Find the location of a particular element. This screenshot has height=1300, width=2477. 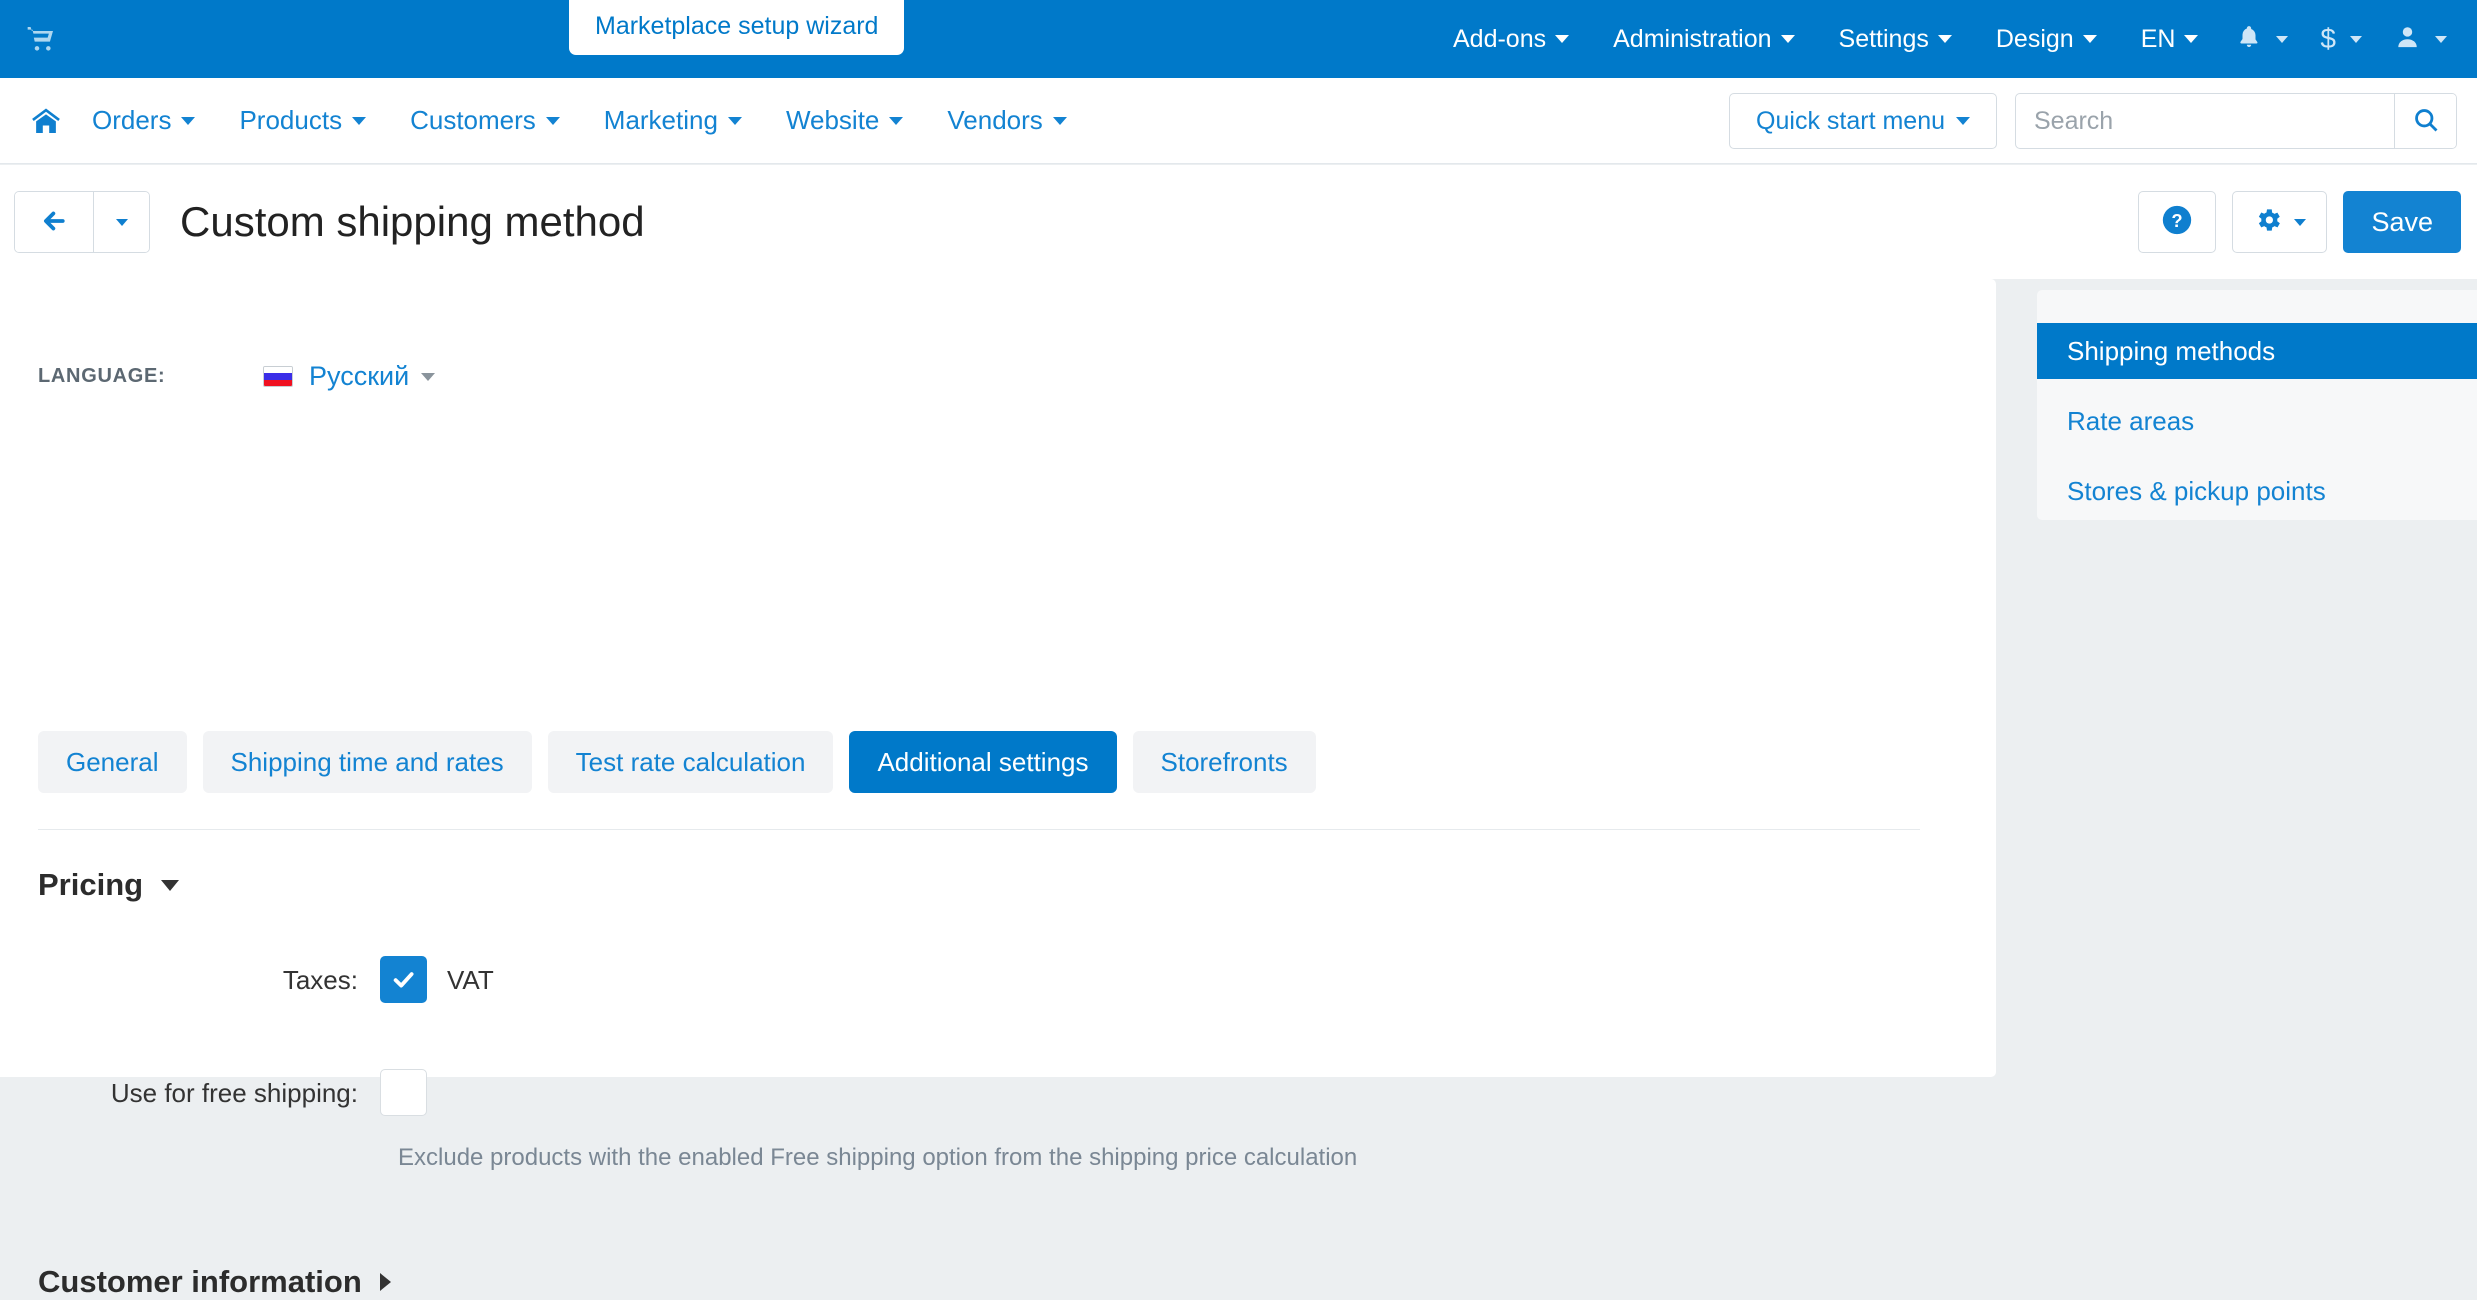

taxes-vat-label: VAT is located at coordinates (470, 980).